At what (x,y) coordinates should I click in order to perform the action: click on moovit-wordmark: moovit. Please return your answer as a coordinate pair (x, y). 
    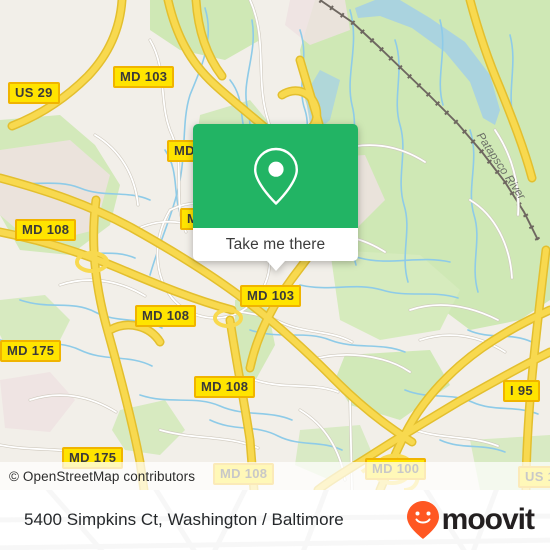
    Looking at the image, I should click on (488, 519).